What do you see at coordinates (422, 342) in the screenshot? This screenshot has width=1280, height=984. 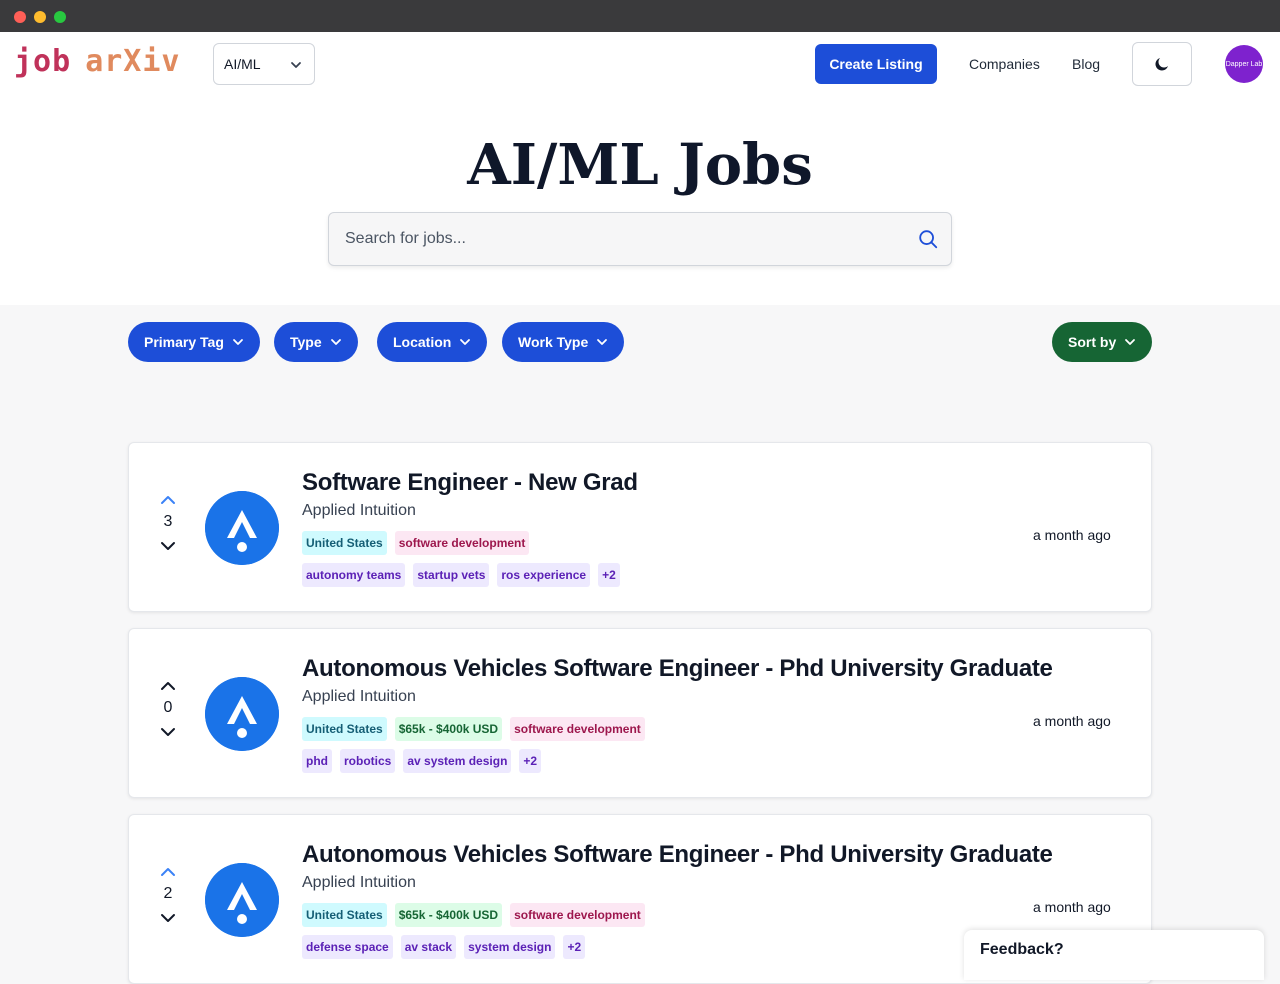 I see `filter-label: Location` at bounding box center [422, 342].